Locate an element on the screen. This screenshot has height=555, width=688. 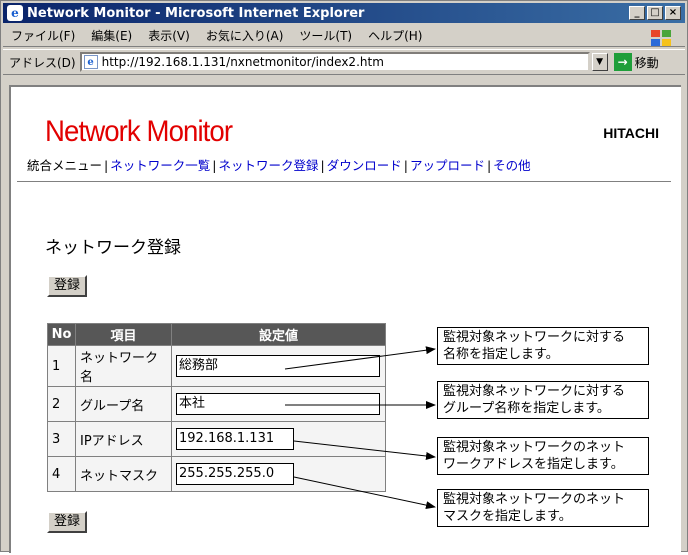
table-header-row: No 項目 設定値 is located at coordinates (216, 334).